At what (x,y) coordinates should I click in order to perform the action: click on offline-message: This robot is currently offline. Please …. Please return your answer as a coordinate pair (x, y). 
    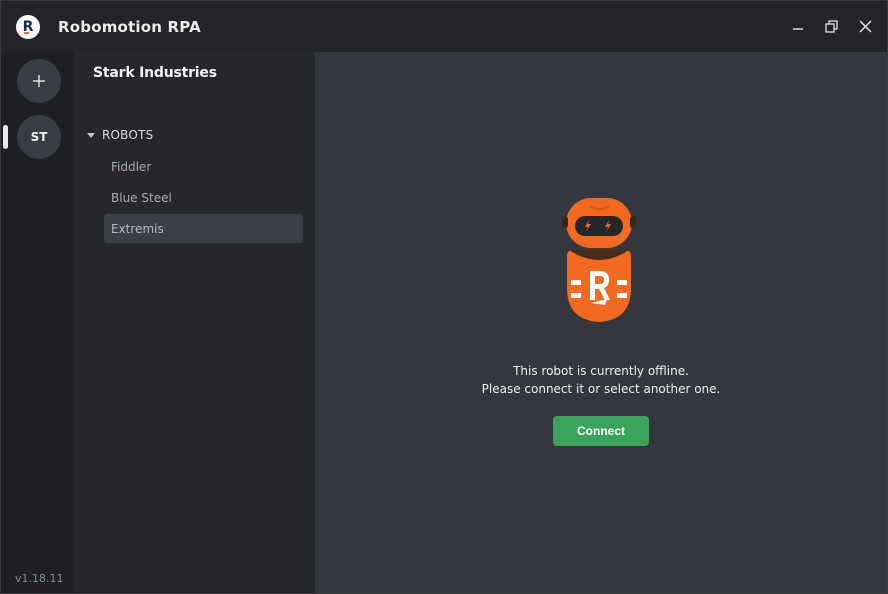
    Looking at the image, I should click on (601, 380).